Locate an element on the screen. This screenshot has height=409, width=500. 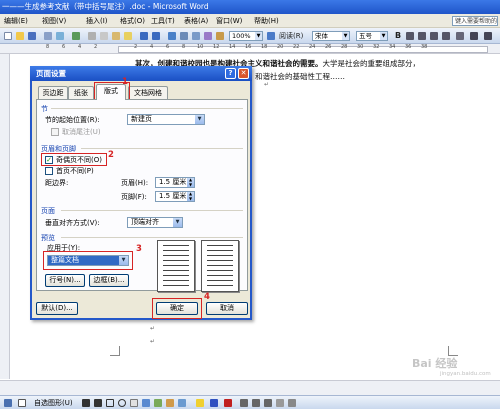
font-color-icon is located at coordinates (228, 403).